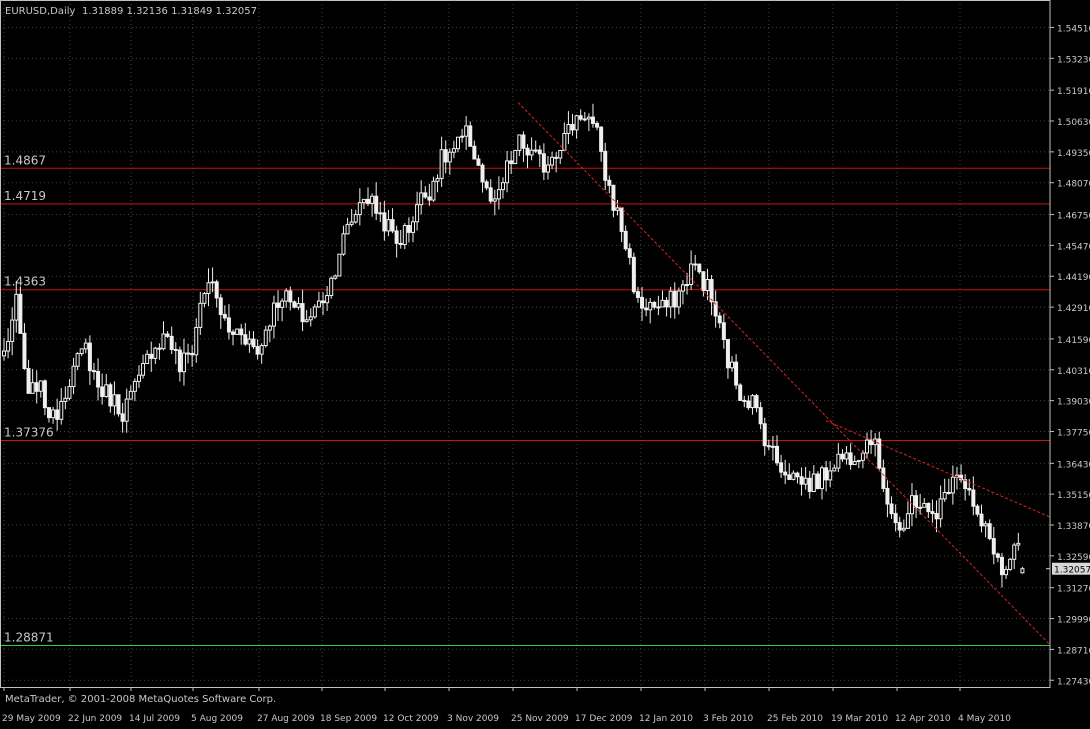  I want to click on date-tick-label: 27 Aug 2009, so click(286, 719).